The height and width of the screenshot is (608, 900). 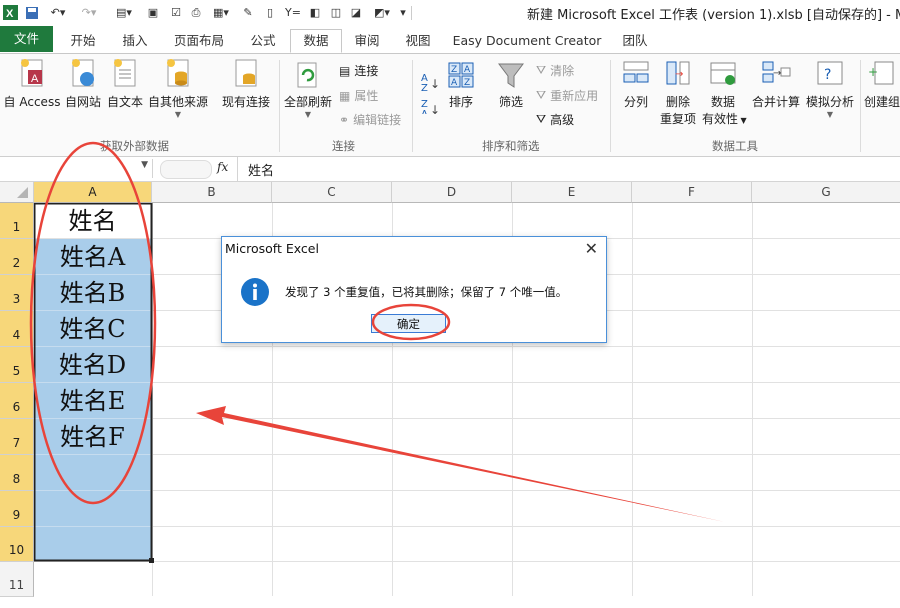 I want to click on cell-a4: 姓名C, so click(x=92, y=328).